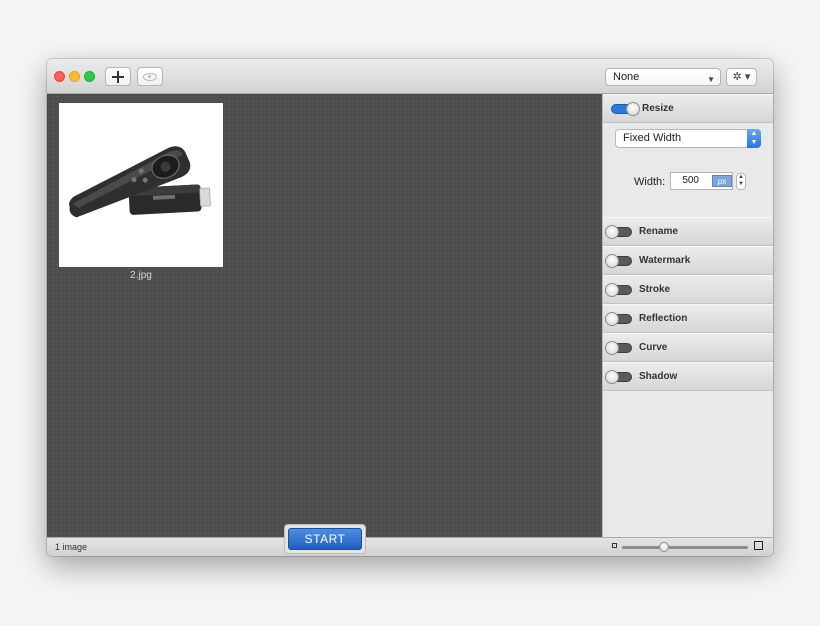 This screenshot has height=626, width=820. Describe the element at coordinates (71, 547) in the screenshot. I see `image-count: 1 image` at that location.